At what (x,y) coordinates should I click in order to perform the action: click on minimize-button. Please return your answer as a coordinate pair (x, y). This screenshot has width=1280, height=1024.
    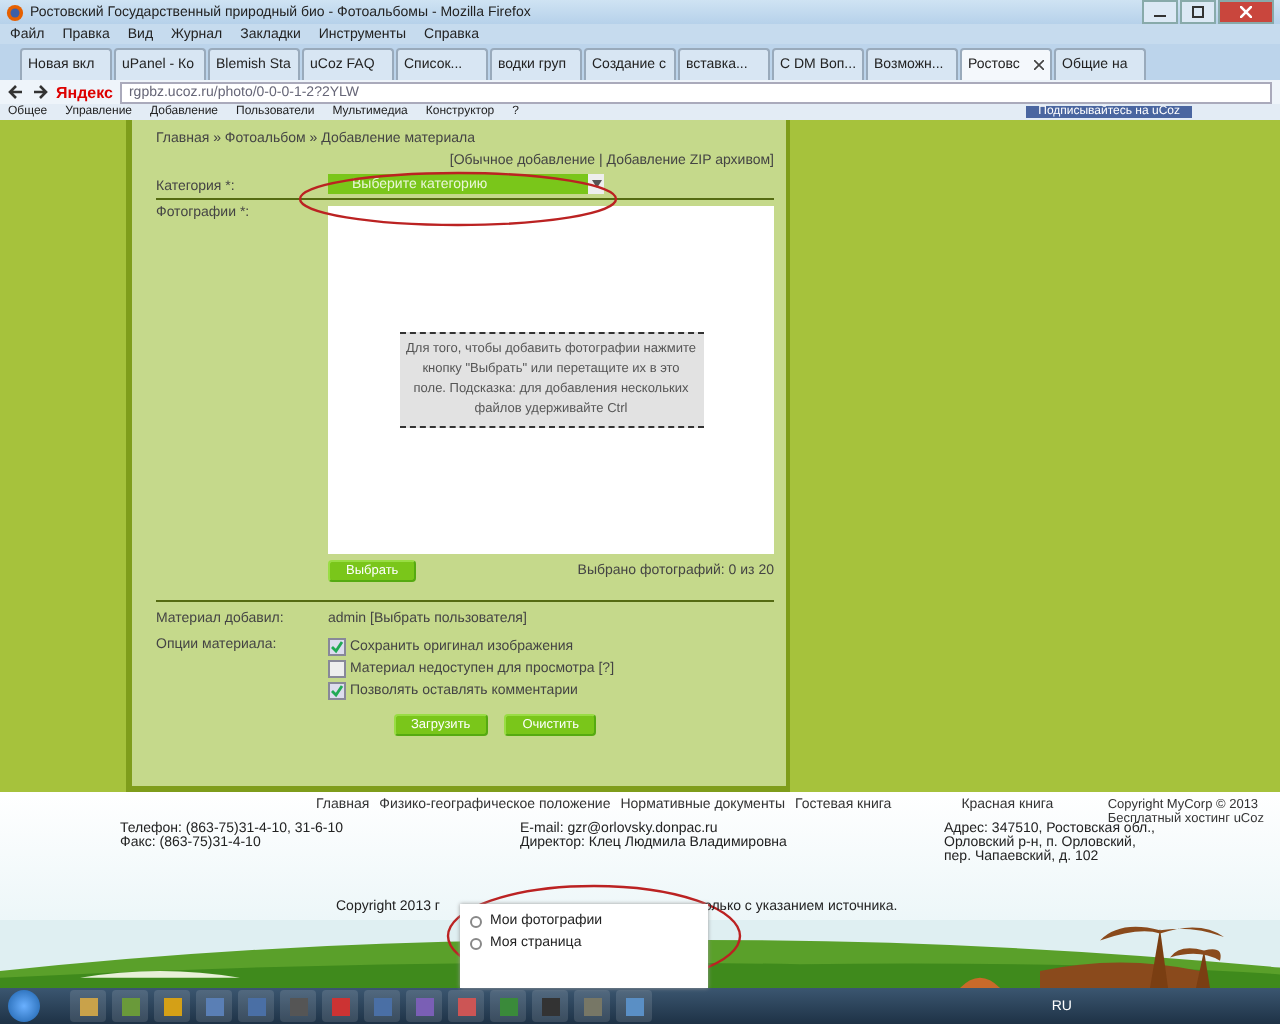
    Looking at the image, I should click on (1160, 12).